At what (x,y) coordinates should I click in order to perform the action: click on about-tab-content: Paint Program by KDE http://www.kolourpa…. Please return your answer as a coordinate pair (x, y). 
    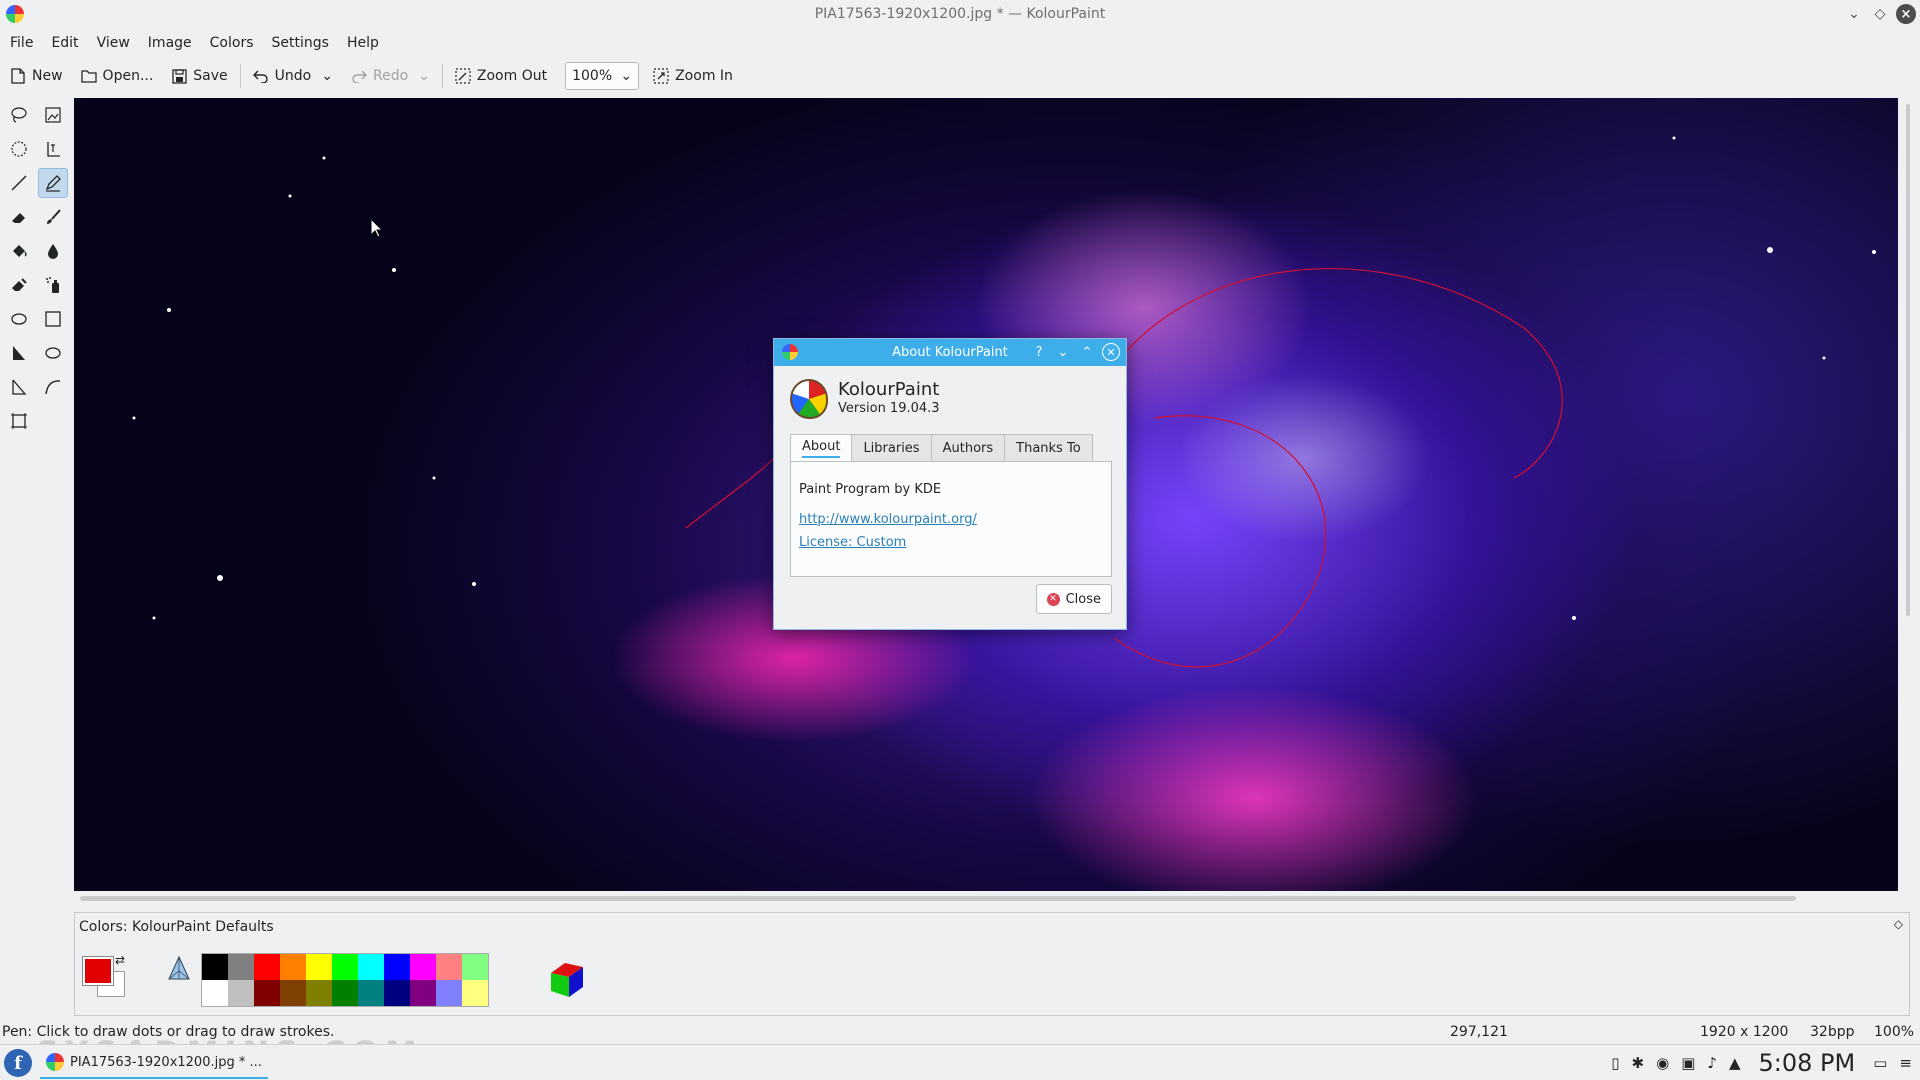
    Looking at the image, I should click on (951, 519).